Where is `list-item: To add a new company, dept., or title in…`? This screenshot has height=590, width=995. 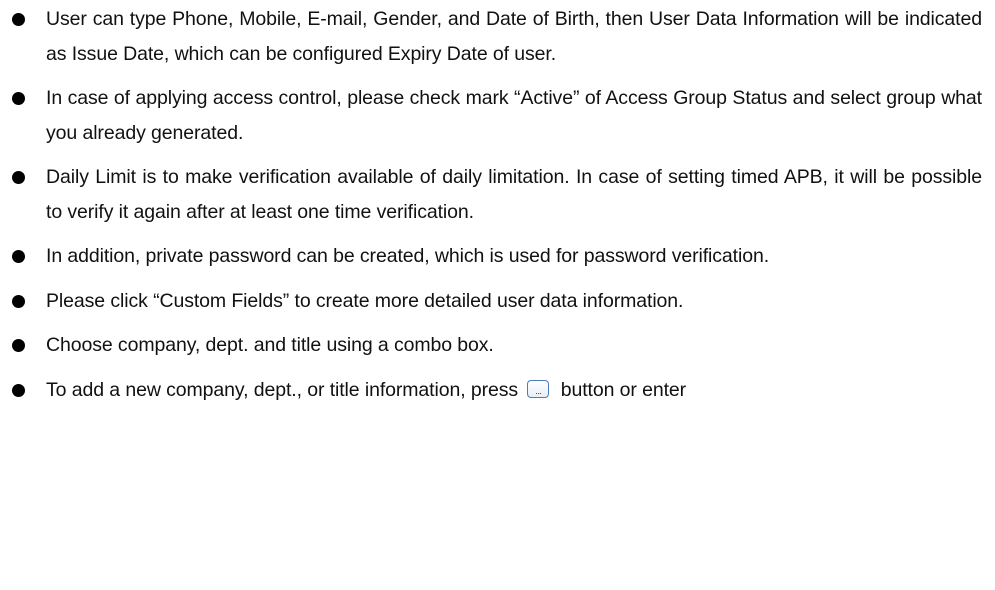
list-item: To add a new company, dept., or title in… is located at coordinates (497, 390).